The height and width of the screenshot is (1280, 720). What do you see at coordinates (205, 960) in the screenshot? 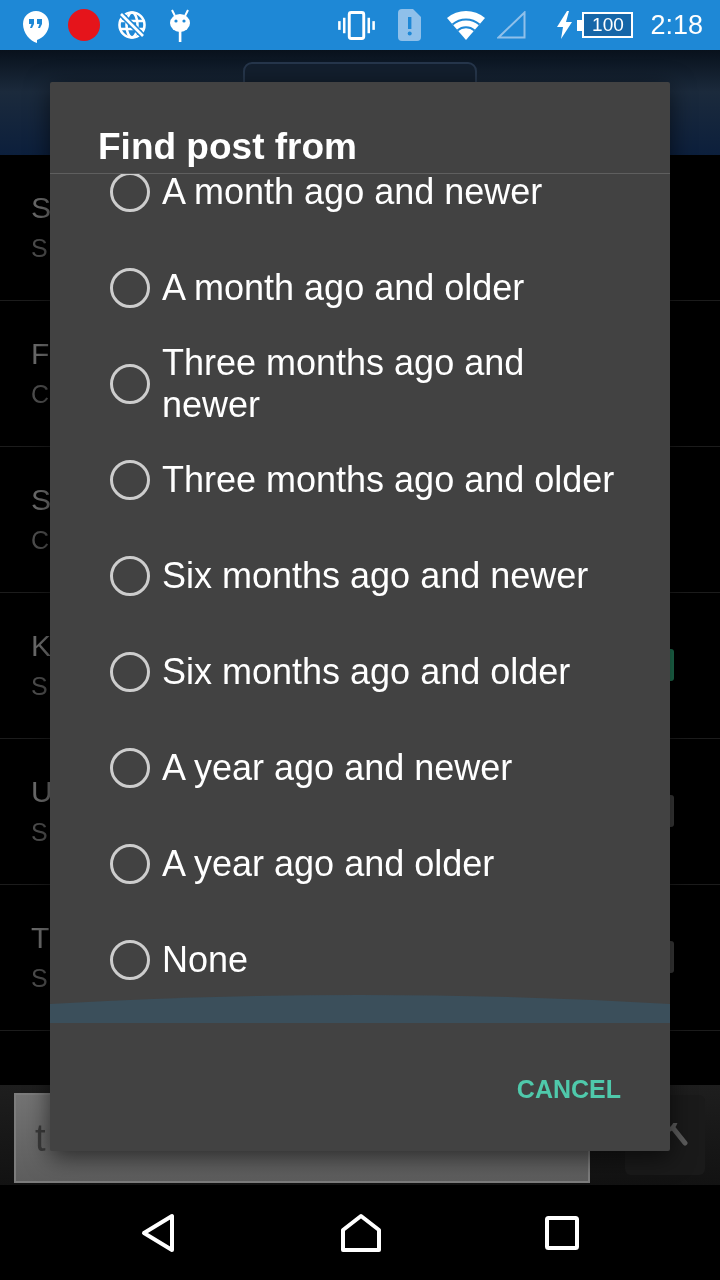
I see `option-label: None` at bounding box center [205, 960].